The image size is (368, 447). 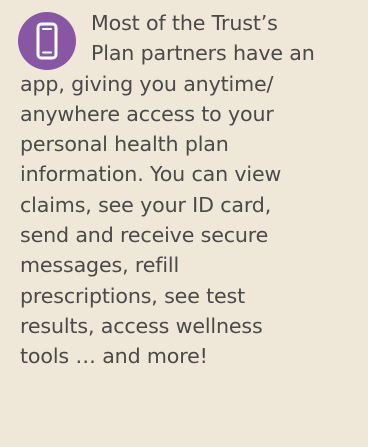 What do you see at coordinates (151, 174) in the screenshot?
I see `paragraph-line: information. You can view` at bounding box center [151, 174].